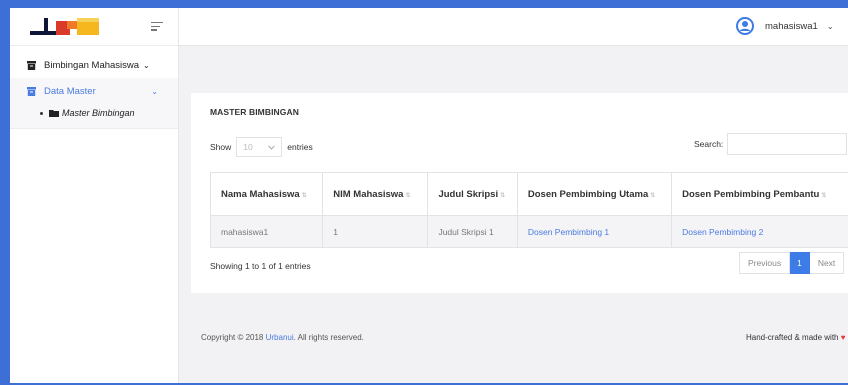  What do you see at coordinates (751, 194) in the screenshot?
I see `column-label: Dosen Pembimbing Pembantu` at bounding box center [751, 194].